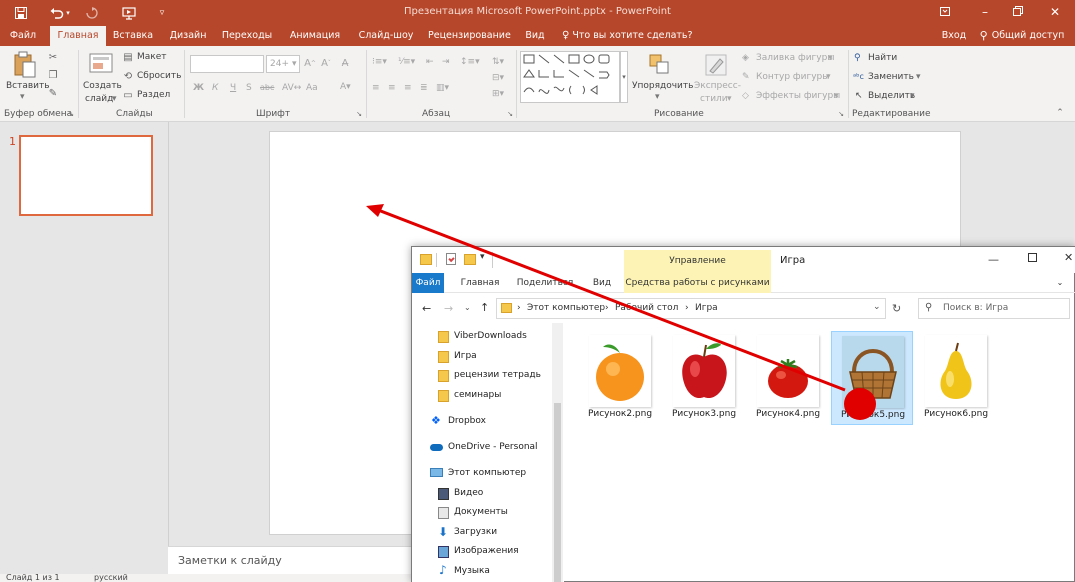 This screenshot has width=1075, height=582. What do you see at coordinates (53, 75) in the screenshot?
I see `copy-icon: ❐` at bounding box center [53, 75].